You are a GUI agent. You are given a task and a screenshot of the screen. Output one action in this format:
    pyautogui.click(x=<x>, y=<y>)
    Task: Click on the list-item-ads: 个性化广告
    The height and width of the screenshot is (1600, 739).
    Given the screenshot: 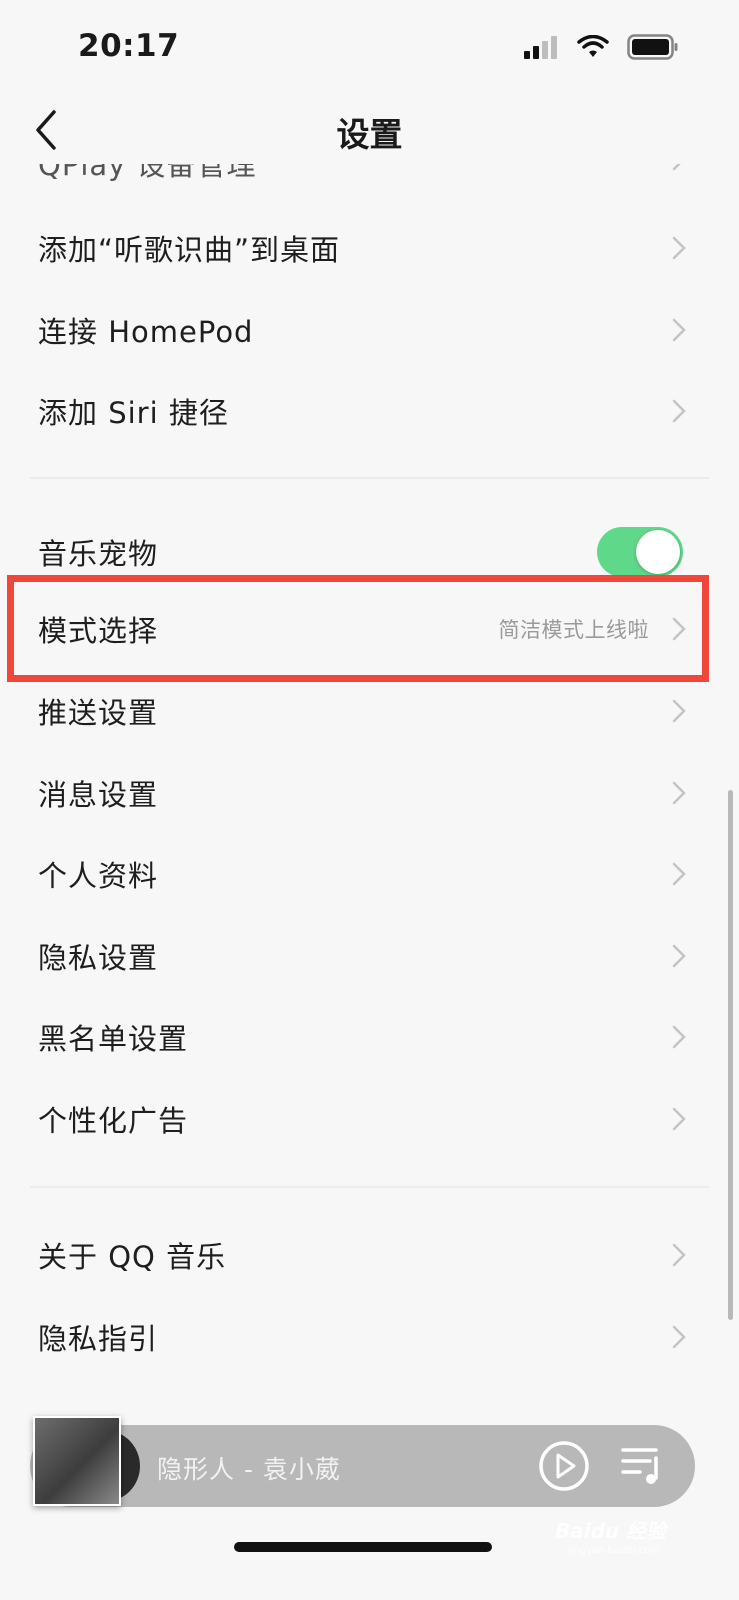 What is the action you would take?
    pyautogui.click(x=369, y=1119)
    